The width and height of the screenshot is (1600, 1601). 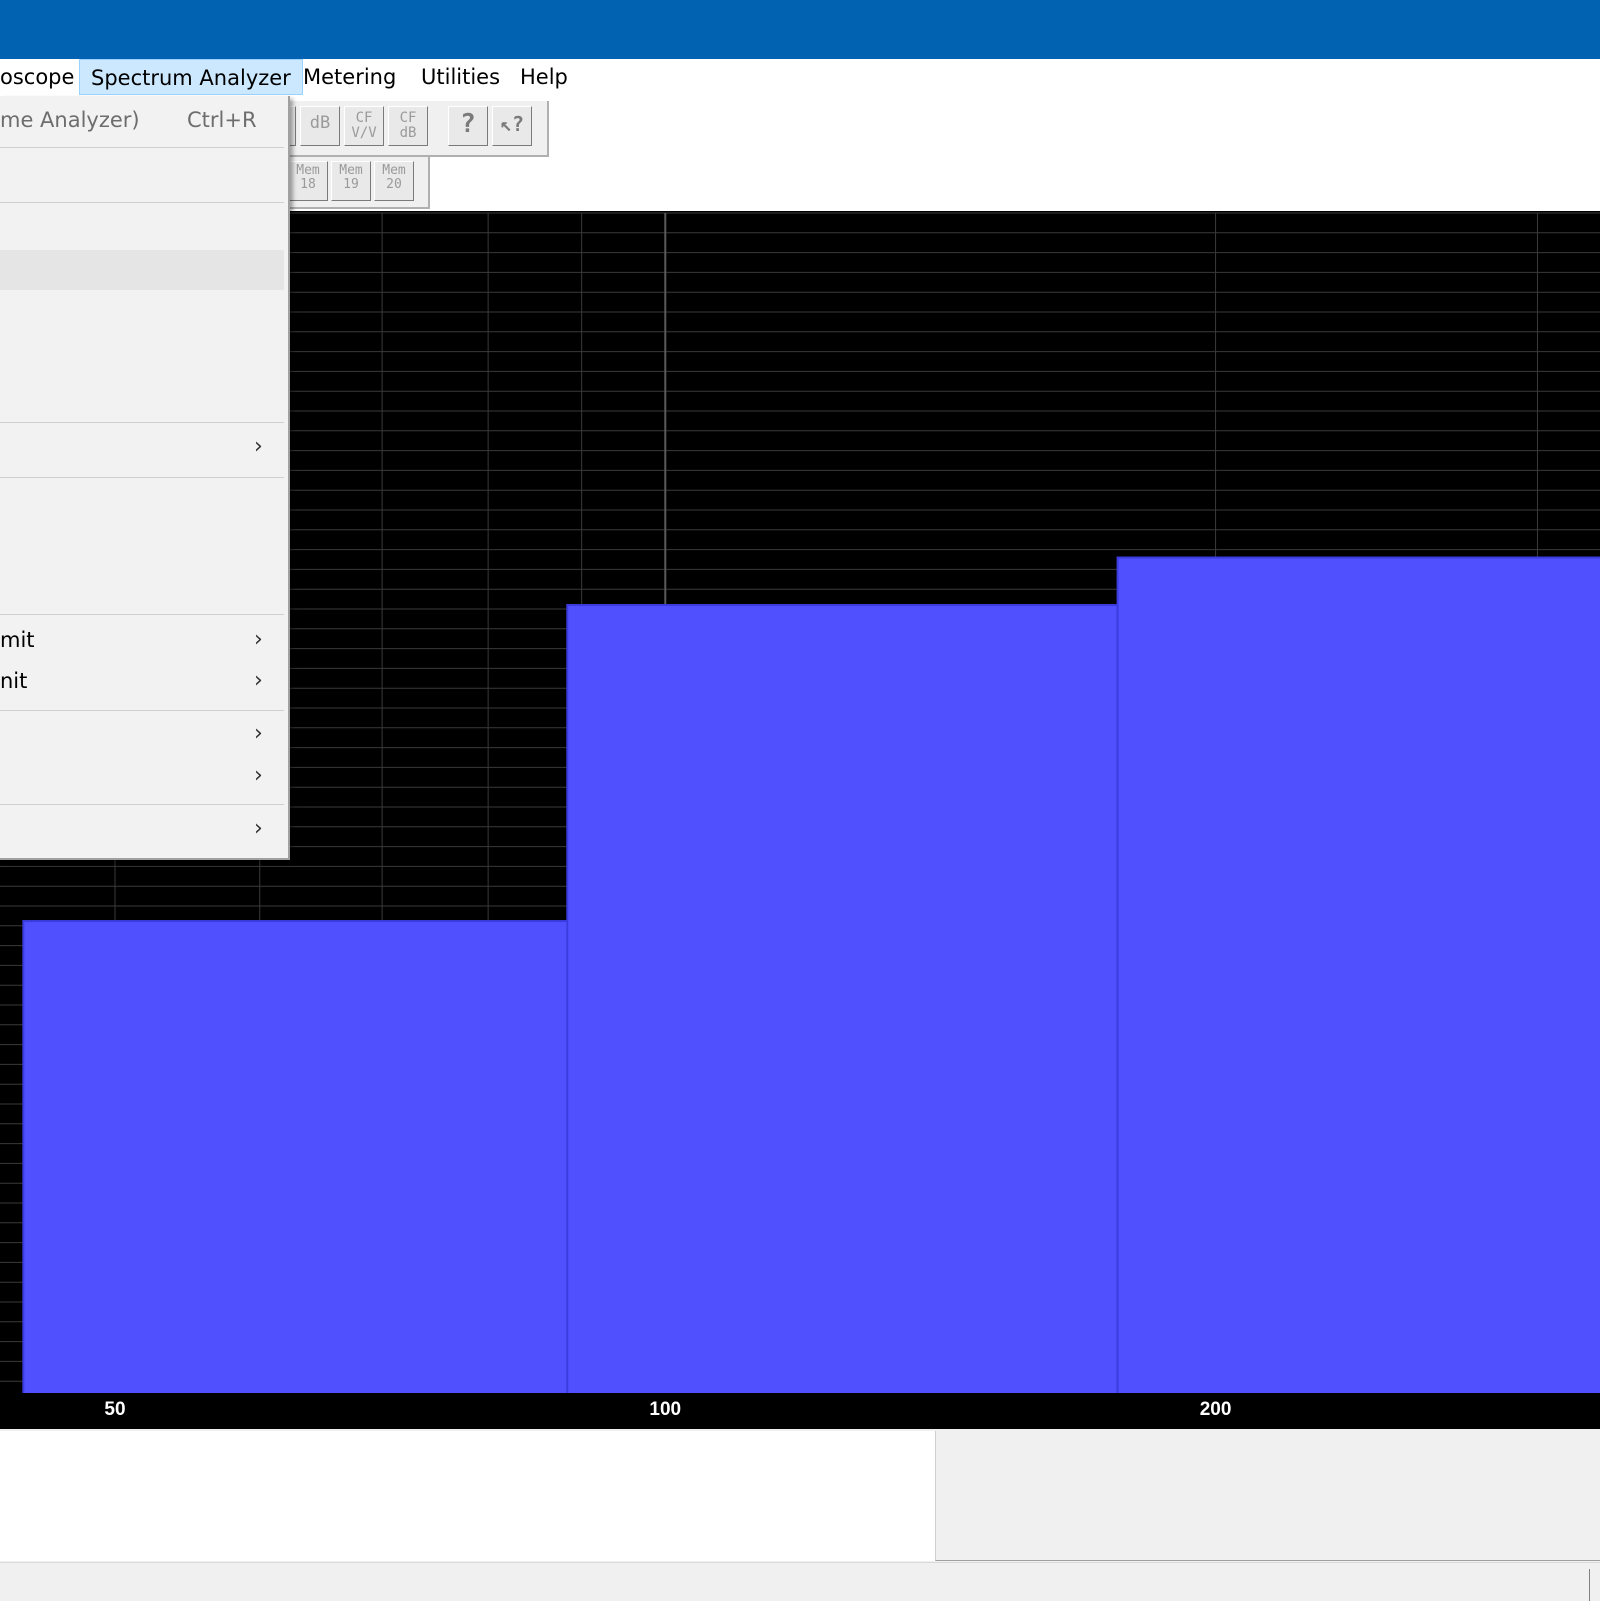 What do you see at coordinates (222, 120) in the screenshot?
I see `menu-item-shortcut: Ctrl+R` at bounding box center [222, 120].